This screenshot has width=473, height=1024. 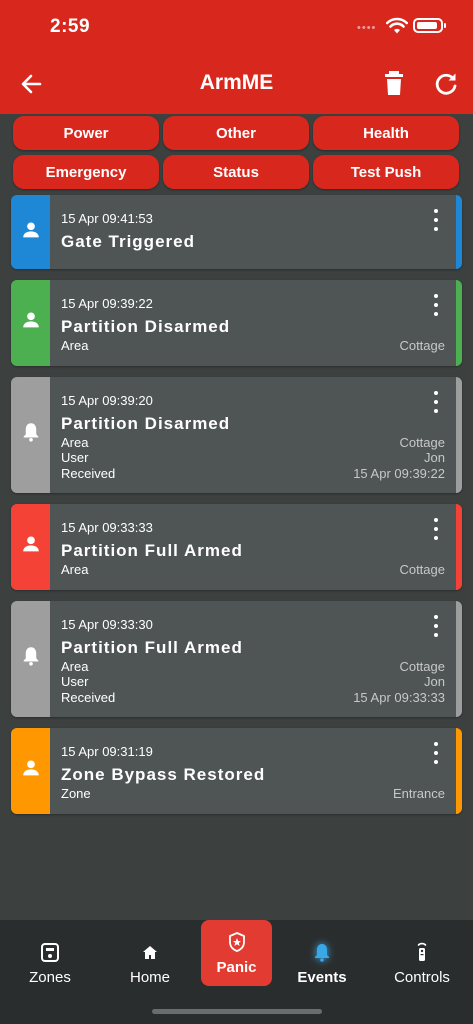 What do you see at coordinates (236, 967) in the screenshot?
I see `nav-panic-label: Panic` at bounding box center [236, 967].